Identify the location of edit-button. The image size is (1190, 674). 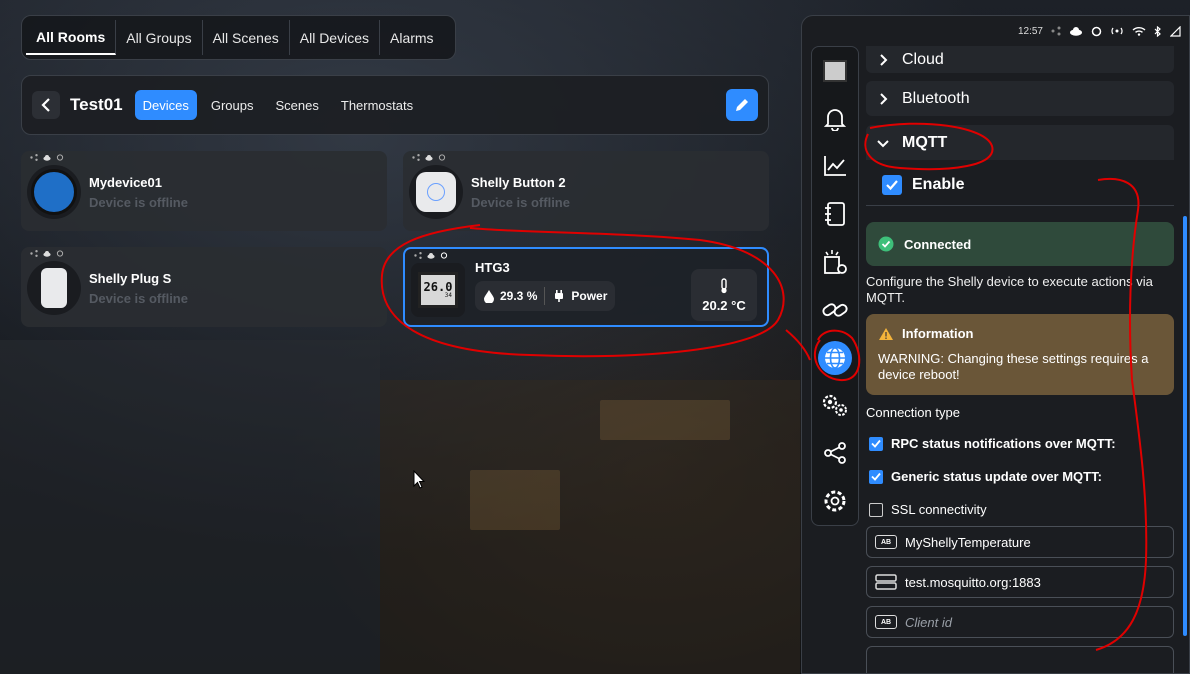
(742, 105).